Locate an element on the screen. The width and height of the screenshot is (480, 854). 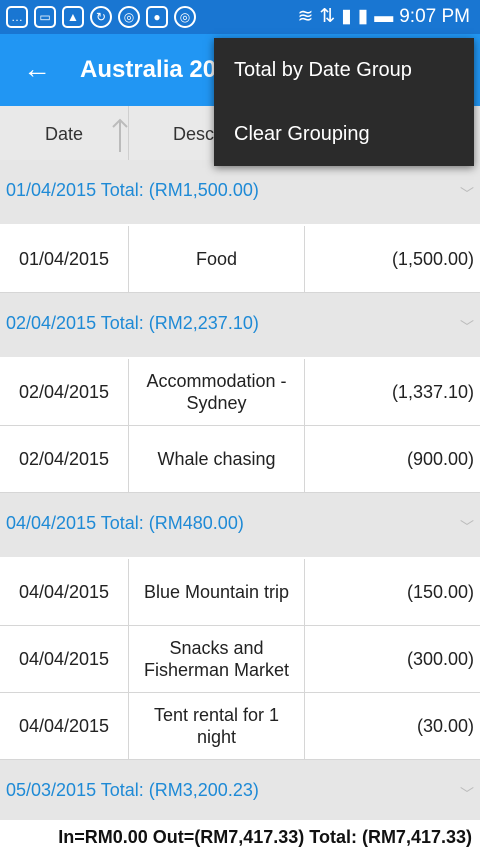
battery-icon: ▬ is located at coordinates (384, 16).